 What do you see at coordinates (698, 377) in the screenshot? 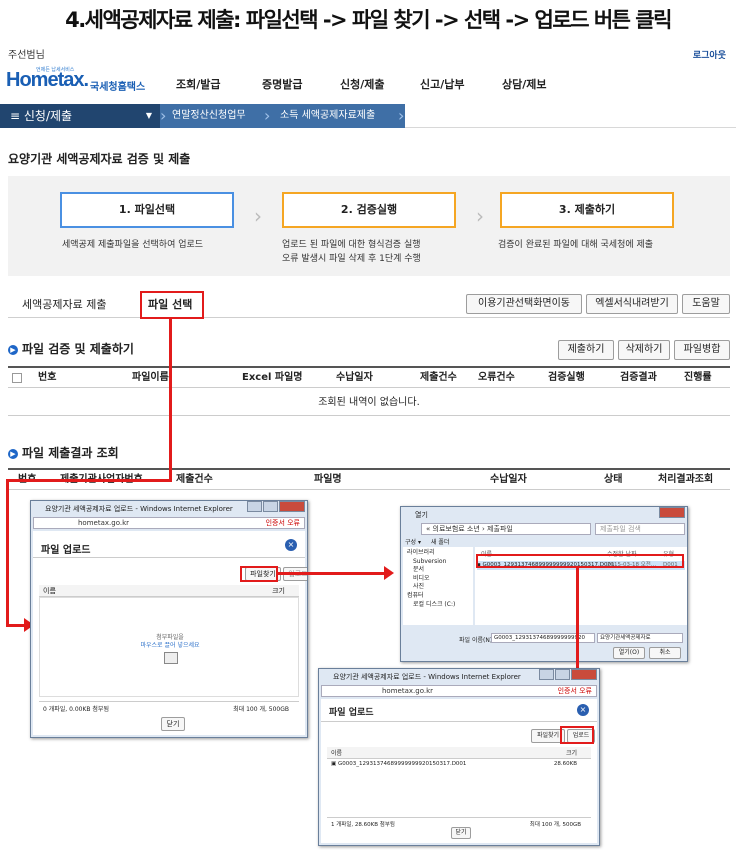
I see `col-header: 진행률` at bounding box center [698, 377].